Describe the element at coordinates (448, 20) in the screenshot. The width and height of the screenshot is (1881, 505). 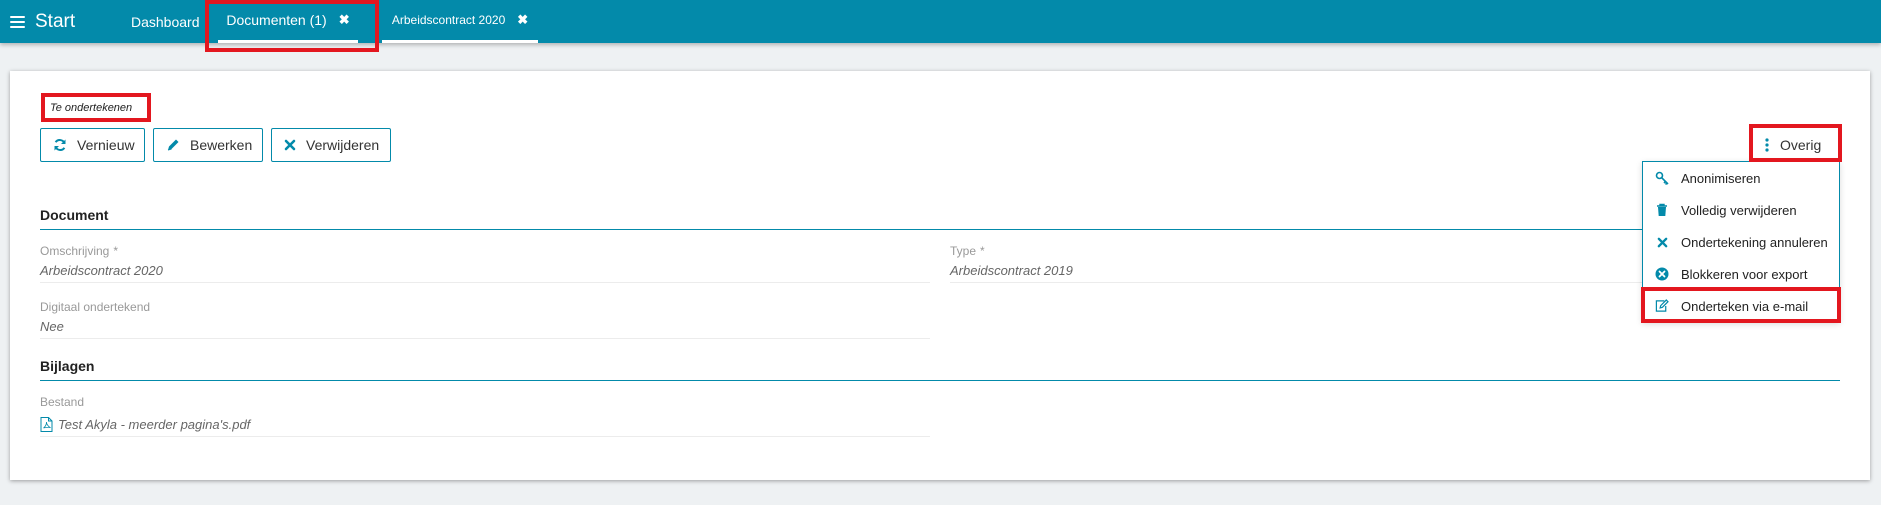
I see `tab-arbeidscontract-label: Arbeidscontract 2020` at that location.